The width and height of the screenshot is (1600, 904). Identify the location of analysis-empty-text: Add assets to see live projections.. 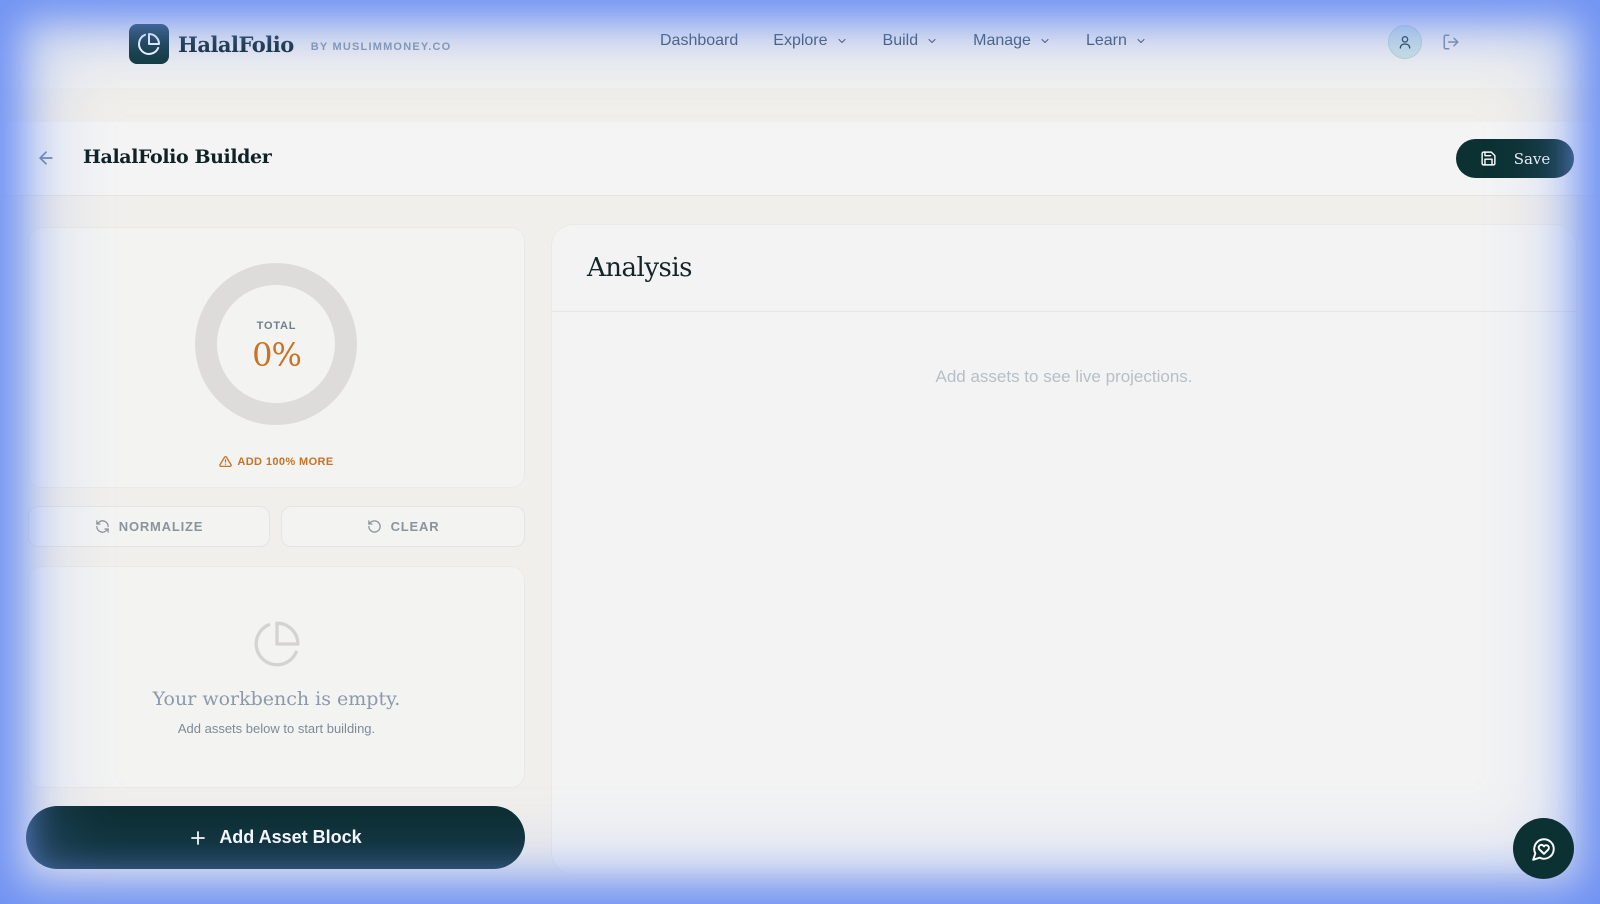
(1064, 376).